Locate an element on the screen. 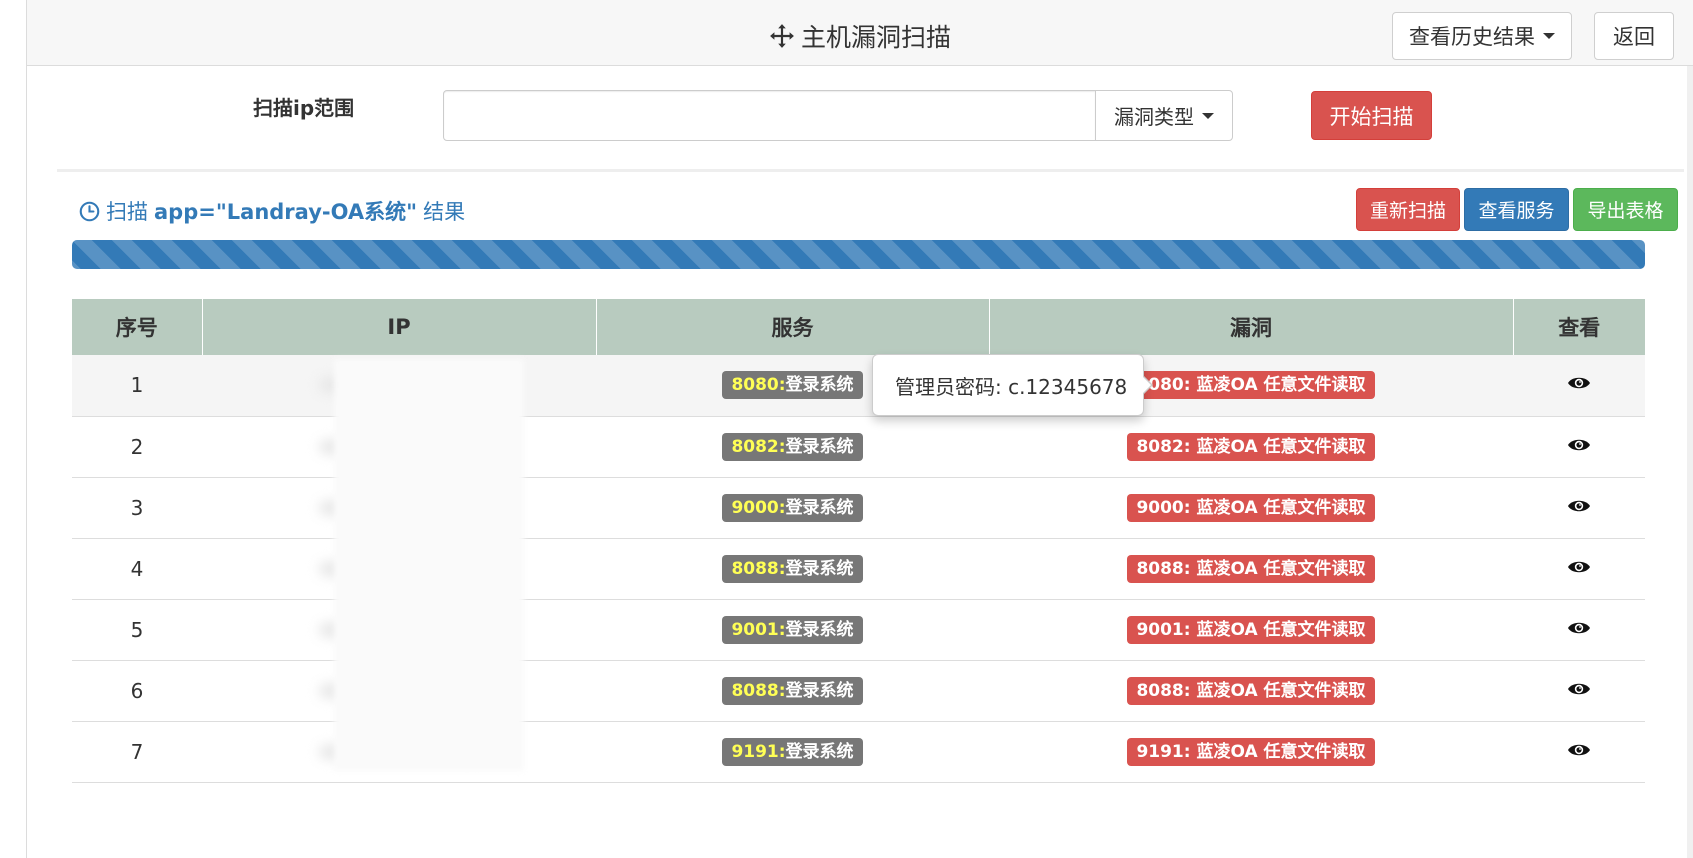  scan-progress is located at coordinates (858, 254).